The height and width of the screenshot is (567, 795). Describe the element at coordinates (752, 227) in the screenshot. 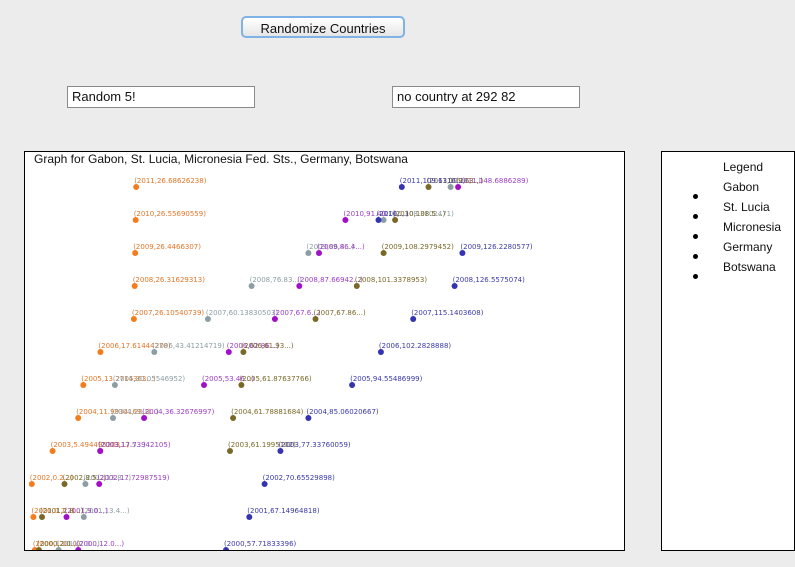

I see `legend-label: Micronesia` at that location.